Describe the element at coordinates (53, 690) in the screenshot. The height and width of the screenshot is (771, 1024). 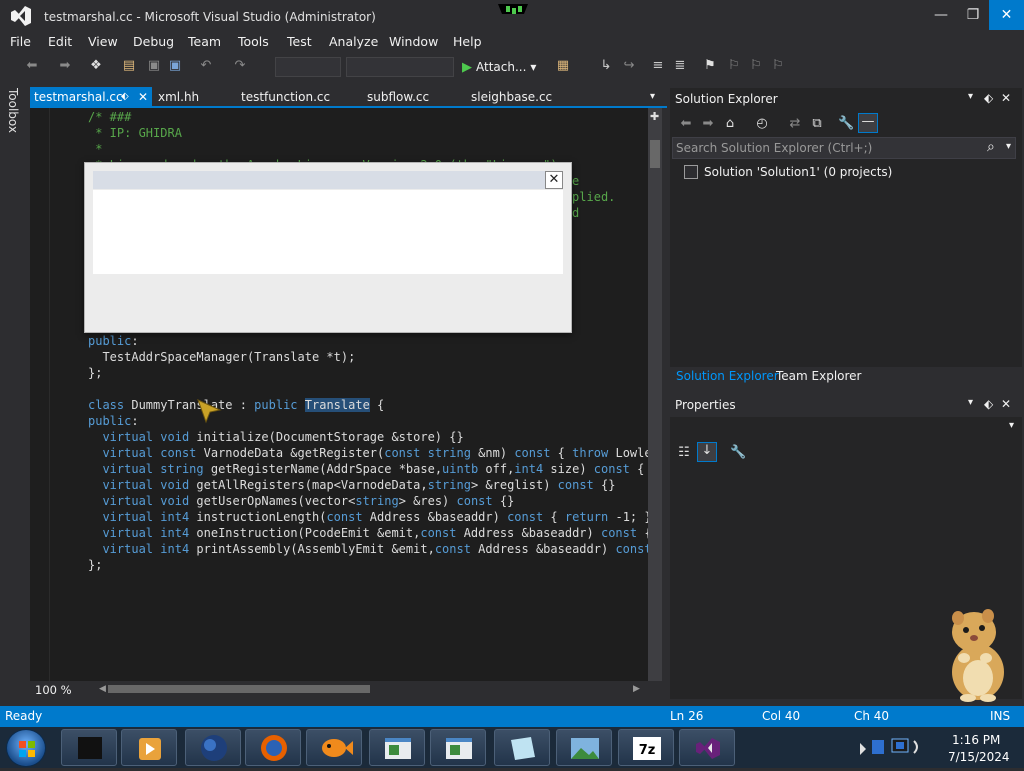
I see `zoom-level: 100 %` at that location.